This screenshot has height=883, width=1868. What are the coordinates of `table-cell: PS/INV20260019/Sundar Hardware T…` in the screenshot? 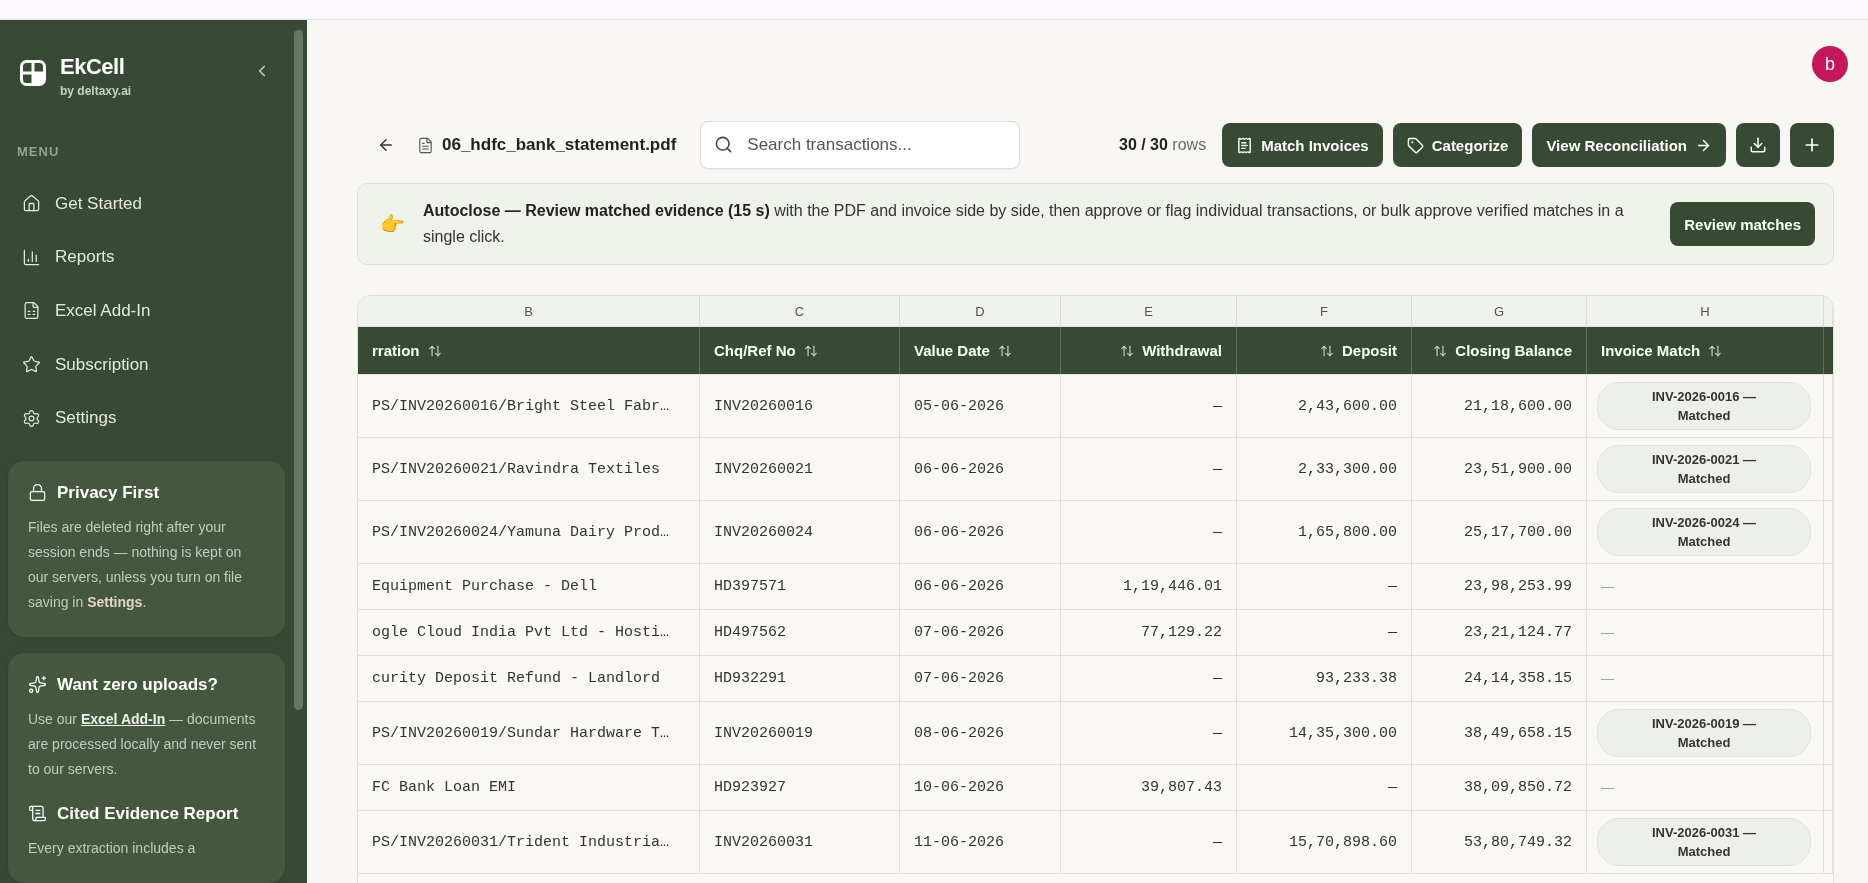 It's located at (529, 733).